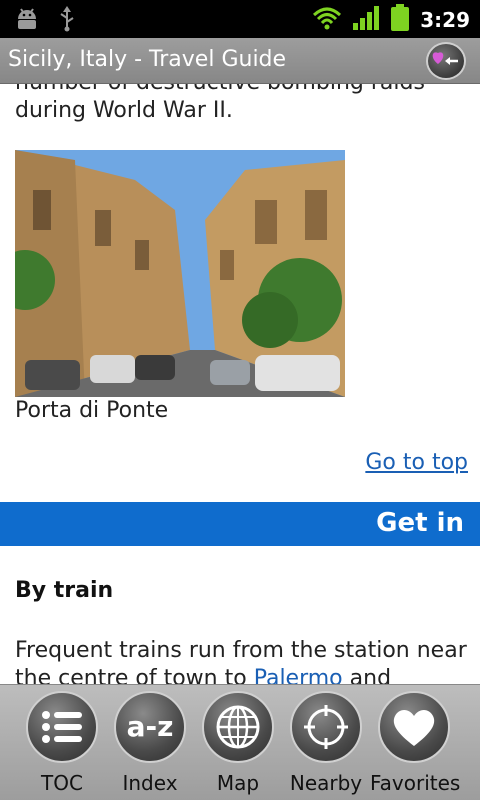 Image resolution: width=480 pixels, height=800 pixels. What do you see at coordinates (366, 20) in the screenshot?
I see `signal-icon` at bounding box center [366, 20].